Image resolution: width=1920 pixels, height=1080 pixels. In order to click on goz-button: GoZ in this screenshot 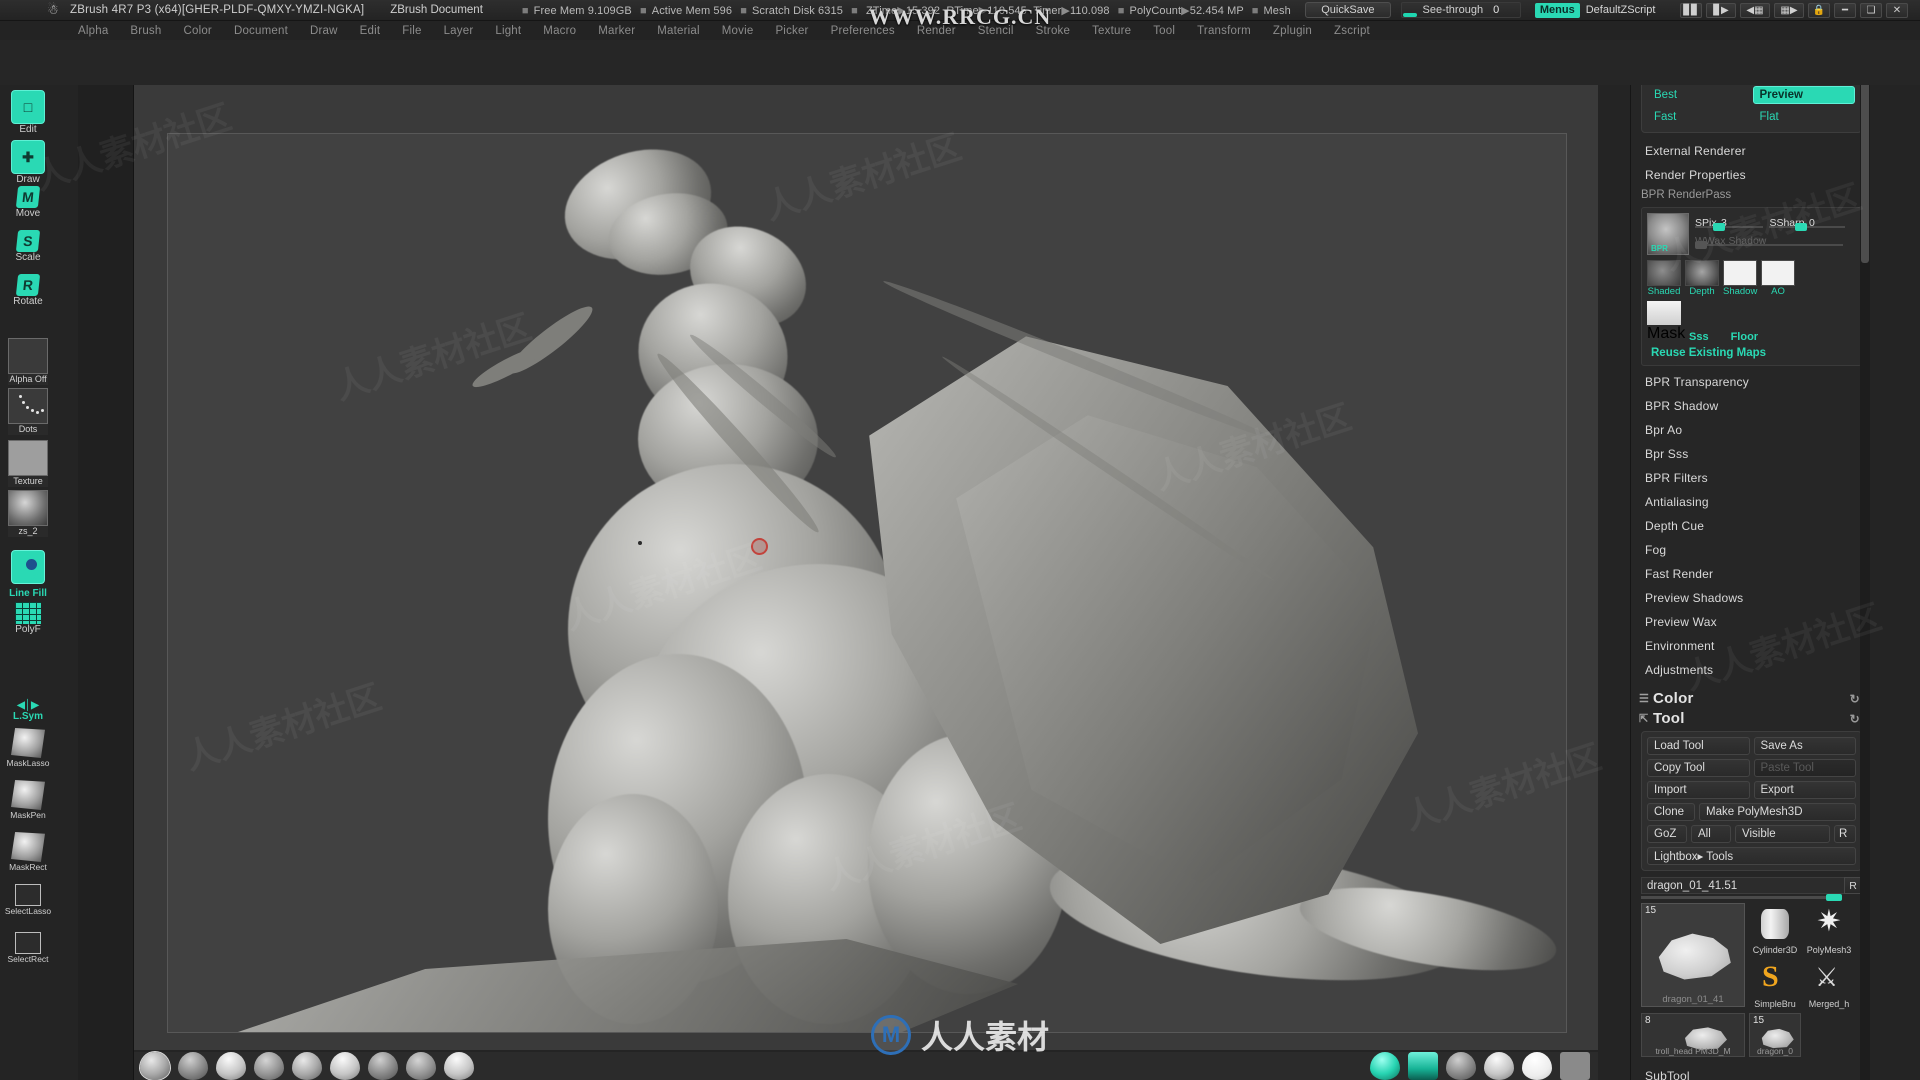, I will do `click(1667, 834)`.